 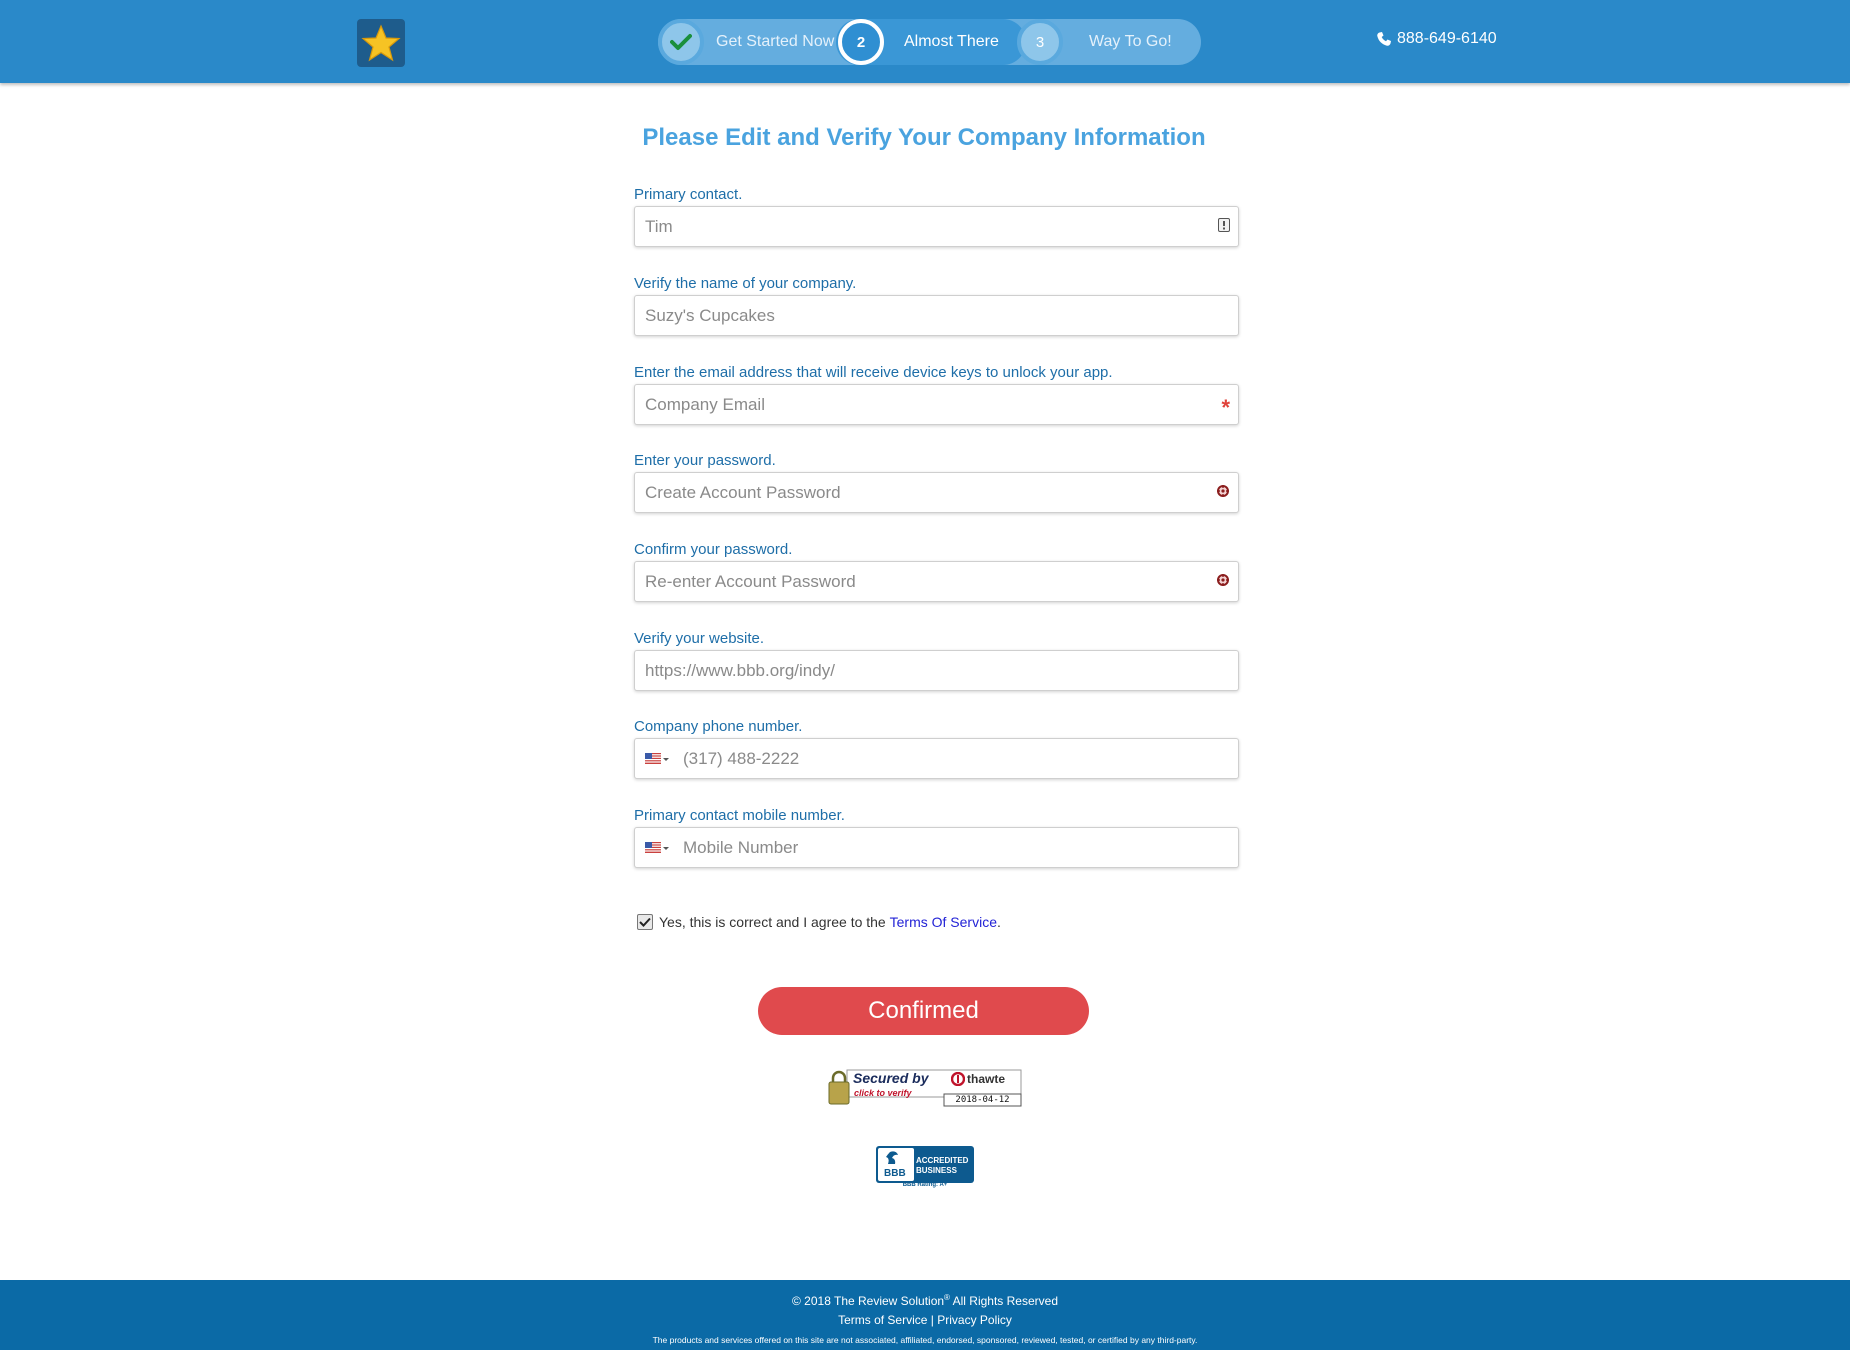 What do you see at coordinates (978, 1079) in the screenshot?
I see `thawte-logo: thawte` at bounding box center [978, 1079].